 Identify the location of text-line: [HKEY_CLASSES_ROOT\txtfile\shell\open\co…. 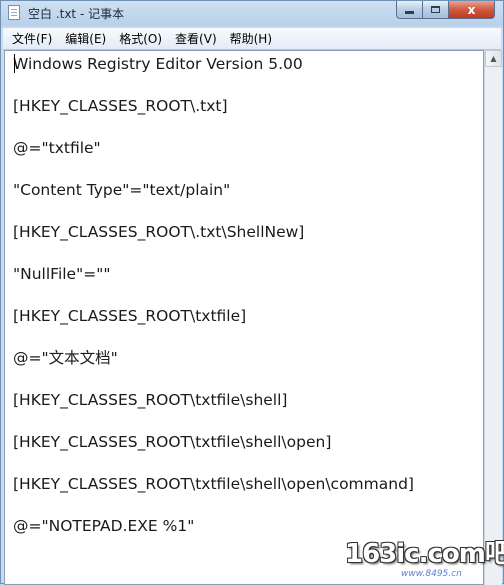
(213, 484).